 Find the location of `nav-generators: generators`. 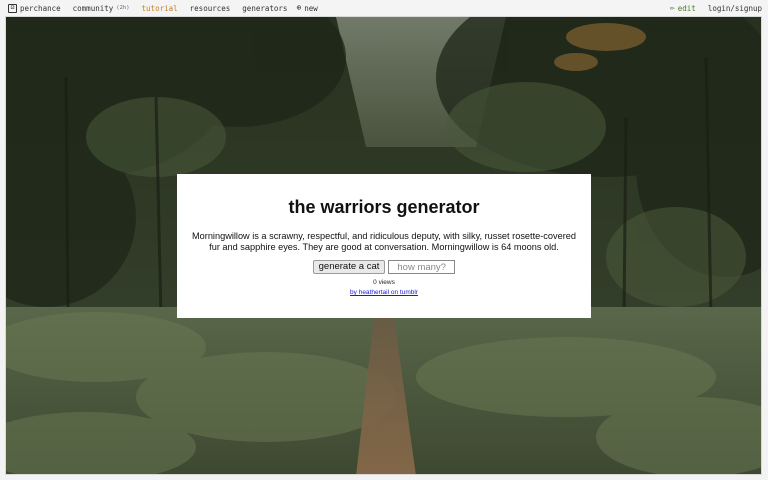

nav-generators: generators is located at coordinates (263, 8).